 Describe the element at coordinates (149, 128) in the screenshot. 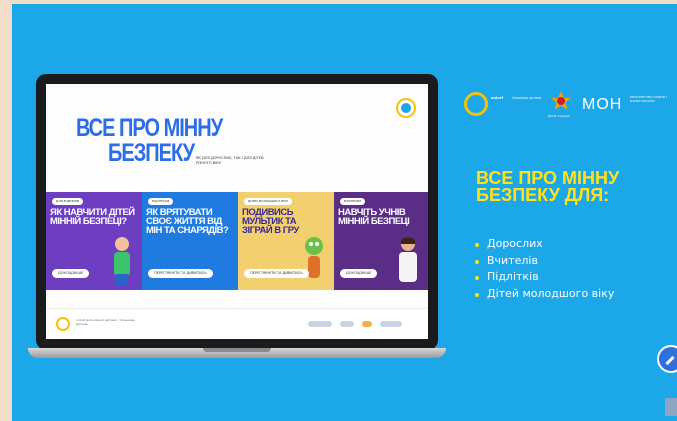

I see `hero-title-line1: ВСЕ ПРО МІННУ` at that location.